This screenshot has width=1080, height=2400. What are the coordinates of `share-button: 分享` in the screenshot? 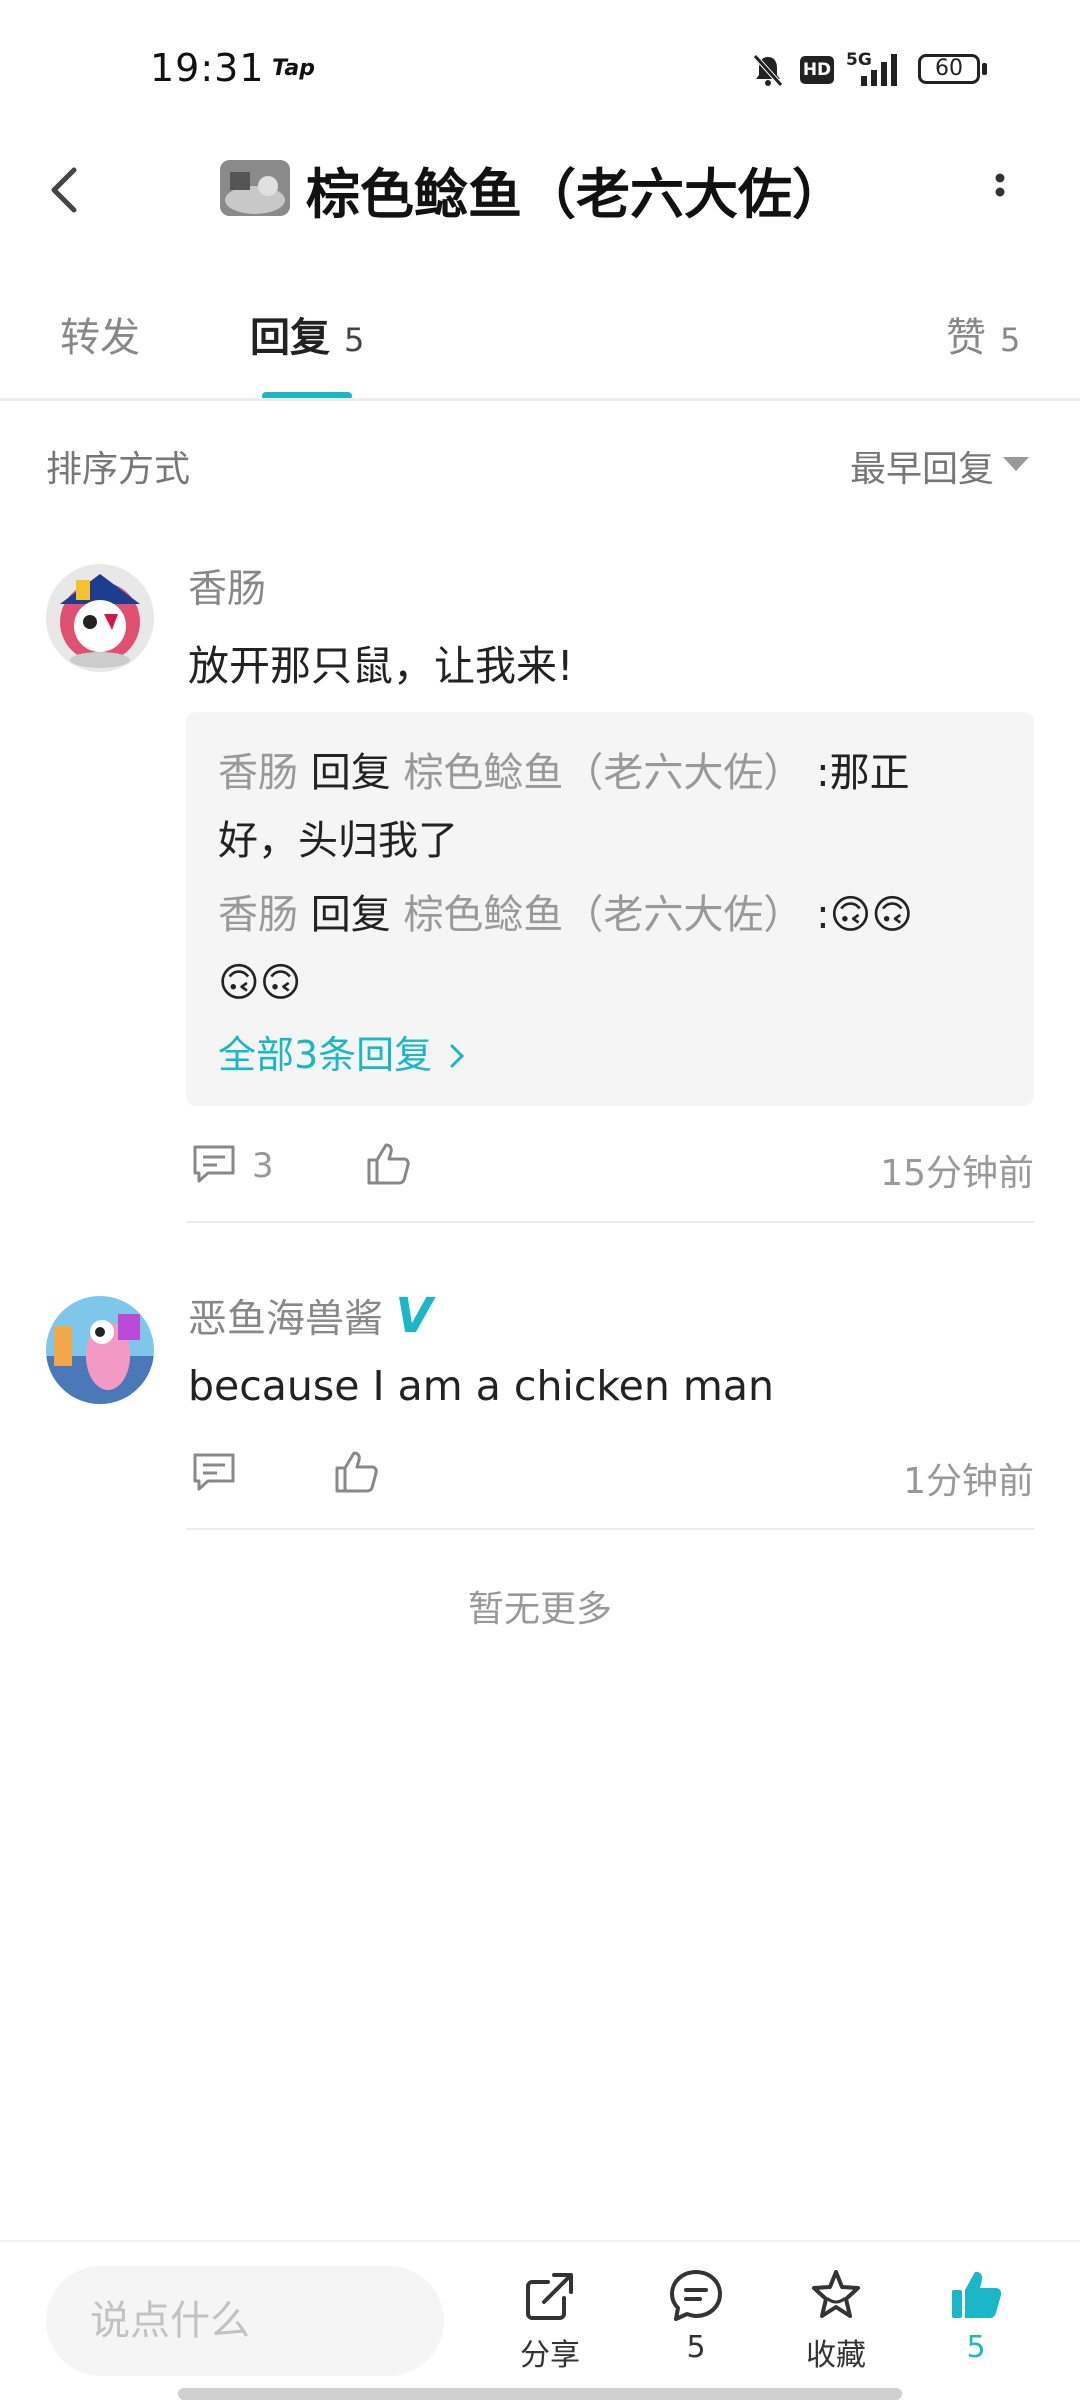 It's located at (550, 2320).